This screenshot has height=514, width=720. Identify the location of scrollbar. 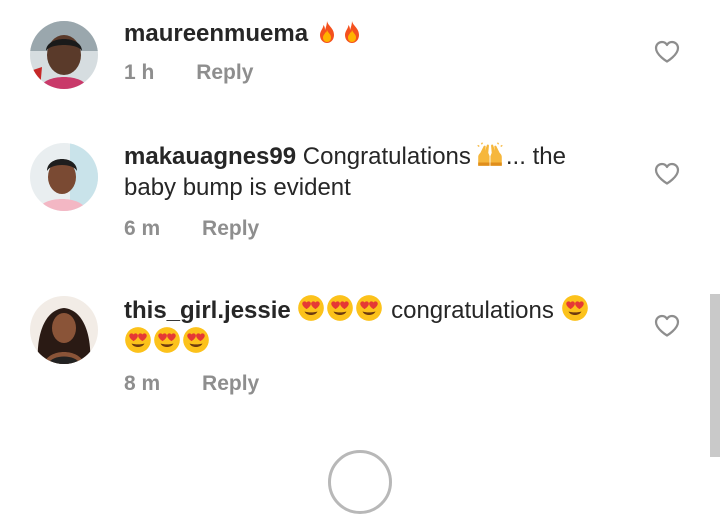
(715, 375).